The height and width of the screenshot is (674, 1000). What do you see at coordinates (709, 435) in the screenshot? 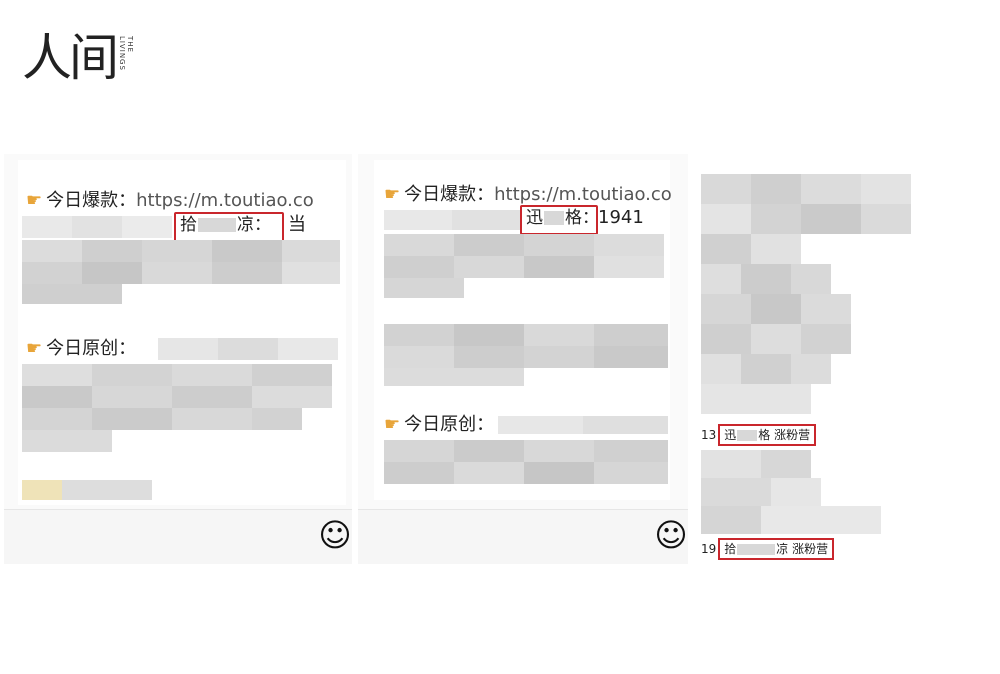
I see `item-number: 13` at bounding box center [709, 435].